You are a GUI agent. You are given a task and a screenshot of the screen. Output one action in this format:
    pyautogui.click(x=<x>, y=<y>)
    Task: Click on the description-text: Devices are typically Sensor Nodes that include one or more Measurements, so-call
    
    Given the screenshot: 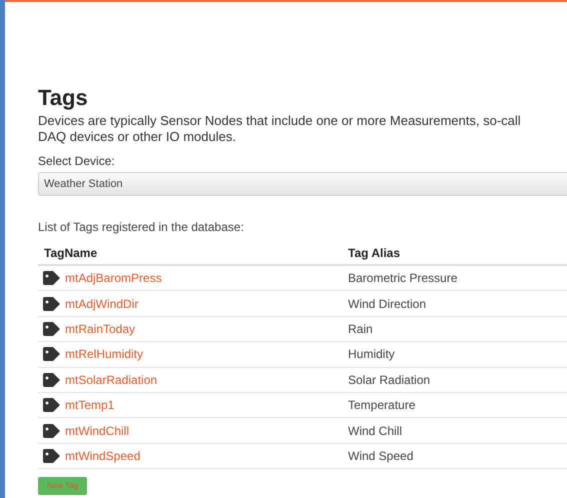 What is the action you would take?
    pyautogui.click(x=279, y=121)
    